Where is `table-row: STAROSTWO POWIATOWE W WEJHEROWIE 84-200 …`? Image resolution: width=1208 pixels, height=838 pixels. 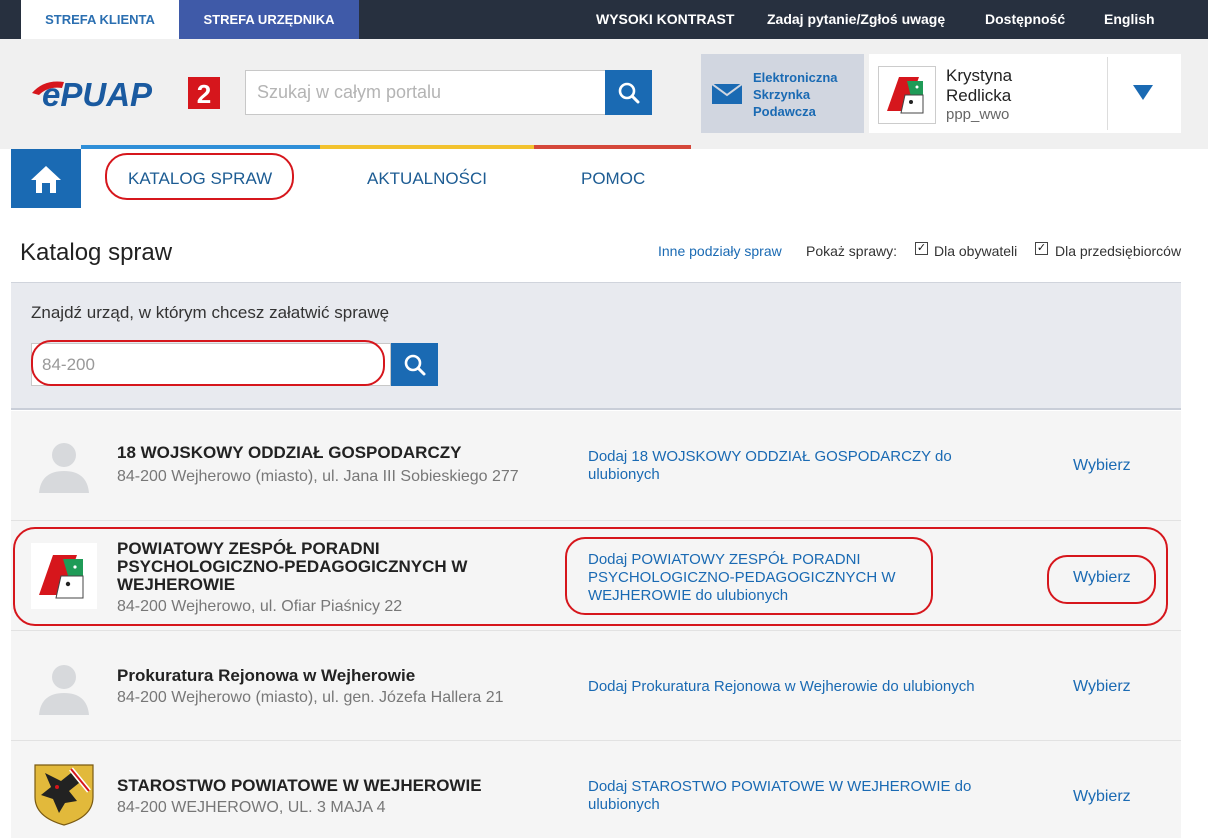
table-row: STAROSTWO POWIATOWE W WEJHEROWIE 84-200 … is located at coordinates (596, 789).